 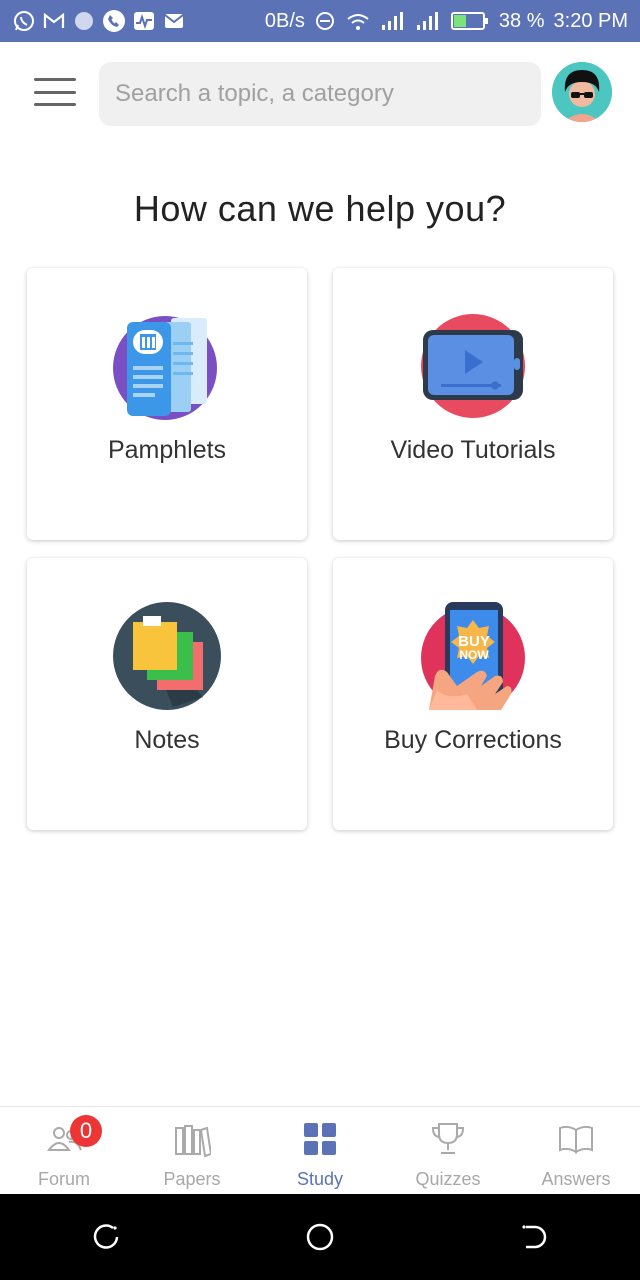 I want to click on nav-item-answers: Answers, so click(x=576, y=1150).